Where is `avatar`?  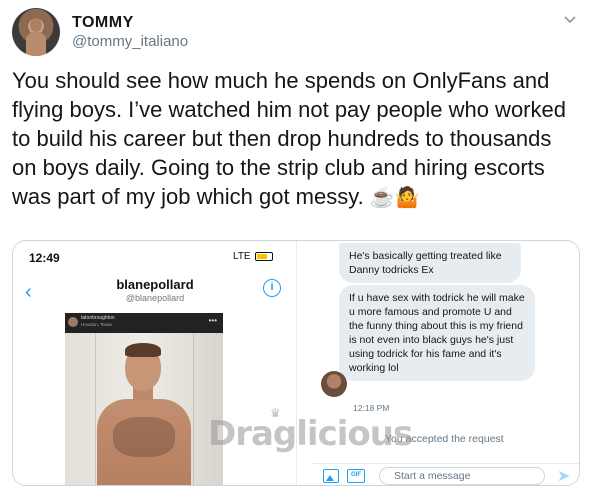
avatar is located at coordinates (36, 32).